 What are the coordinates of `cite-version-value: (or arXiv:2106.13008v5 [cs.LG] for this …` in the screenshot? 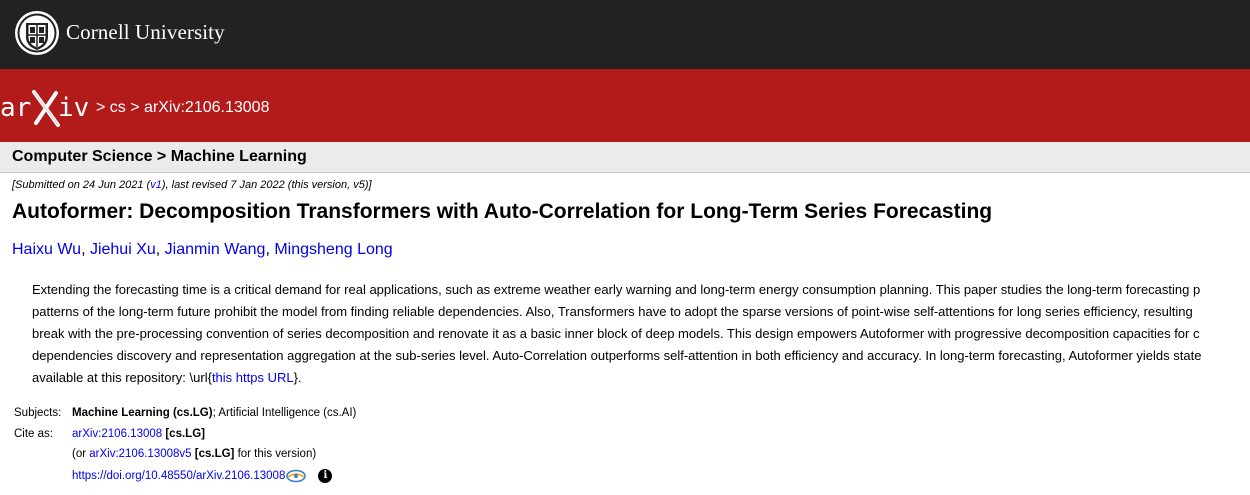 It's located at (194, 454).